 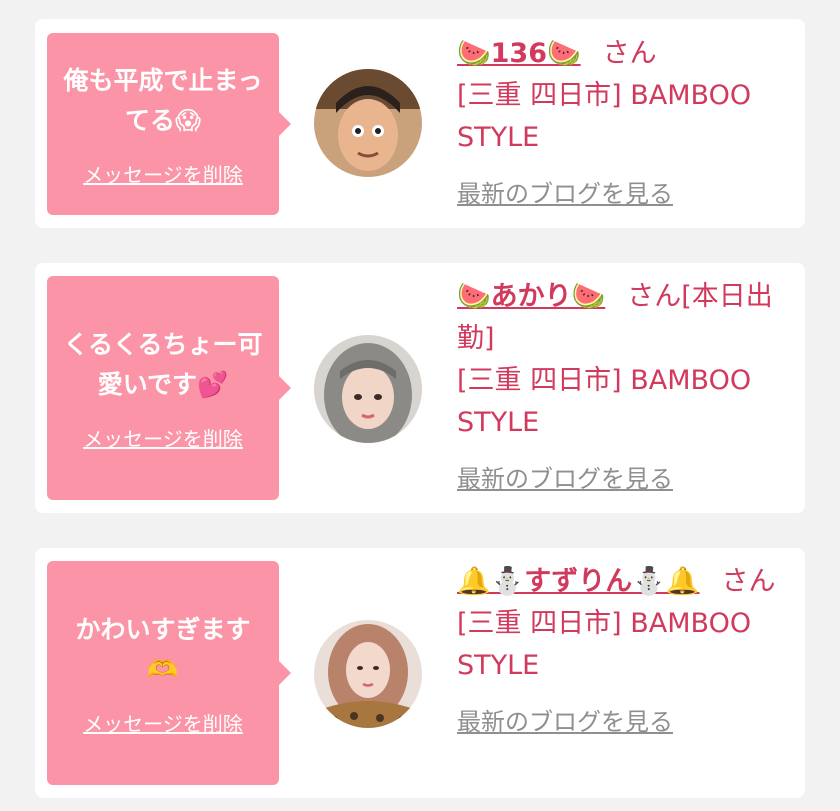 I want to click on message-text: くるくるちょー可愛いです💕, so click(x=163, y=364).